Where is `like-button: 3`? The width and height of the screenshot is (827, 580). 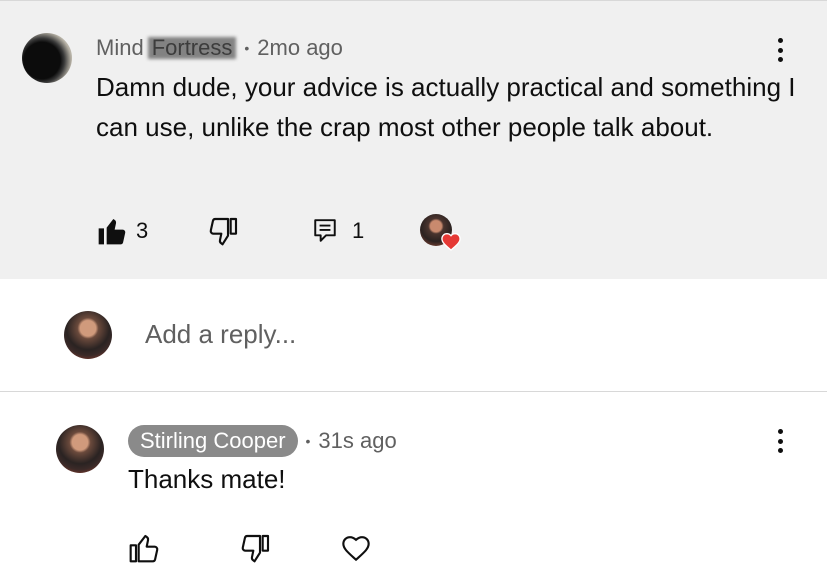 like-button: 3 is located at coordinates (122, 231).